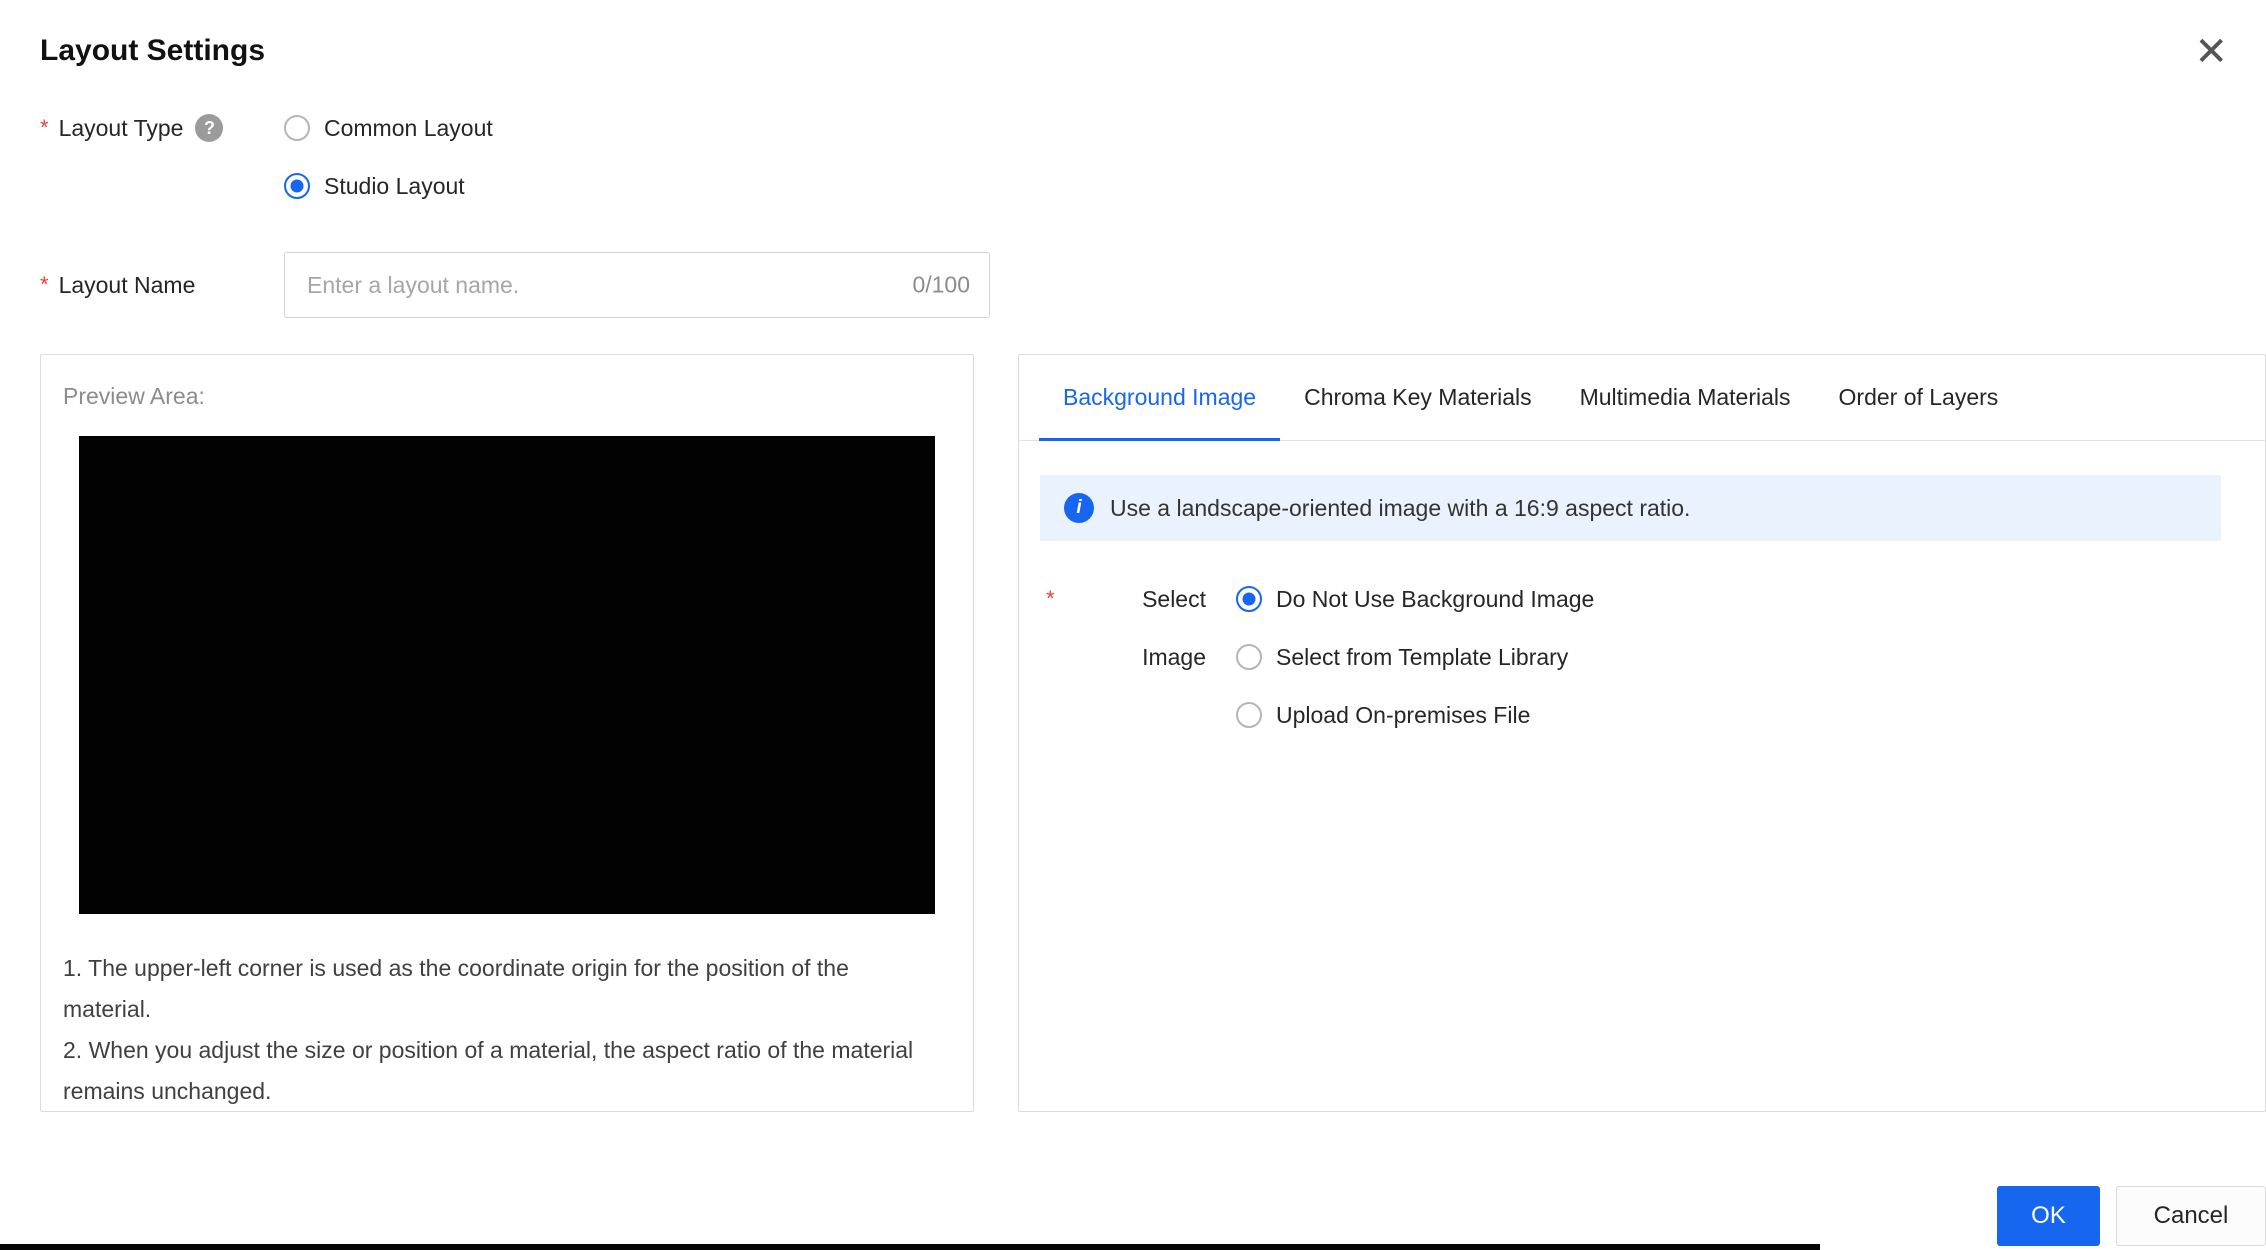 Image resolution: width=2266 pixels, height=1250 pixels. Describe the element at coordinates (162, 128) in the screenshot. I see `layout-type-label: * Layout Type ?` at that location.